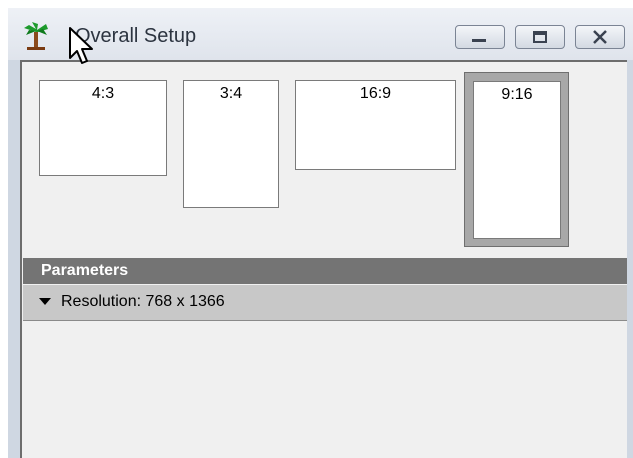 This screenshot has height=458, width=633. I want to click on aspect-ratio-3-4: 3:4, so click(231, 144).